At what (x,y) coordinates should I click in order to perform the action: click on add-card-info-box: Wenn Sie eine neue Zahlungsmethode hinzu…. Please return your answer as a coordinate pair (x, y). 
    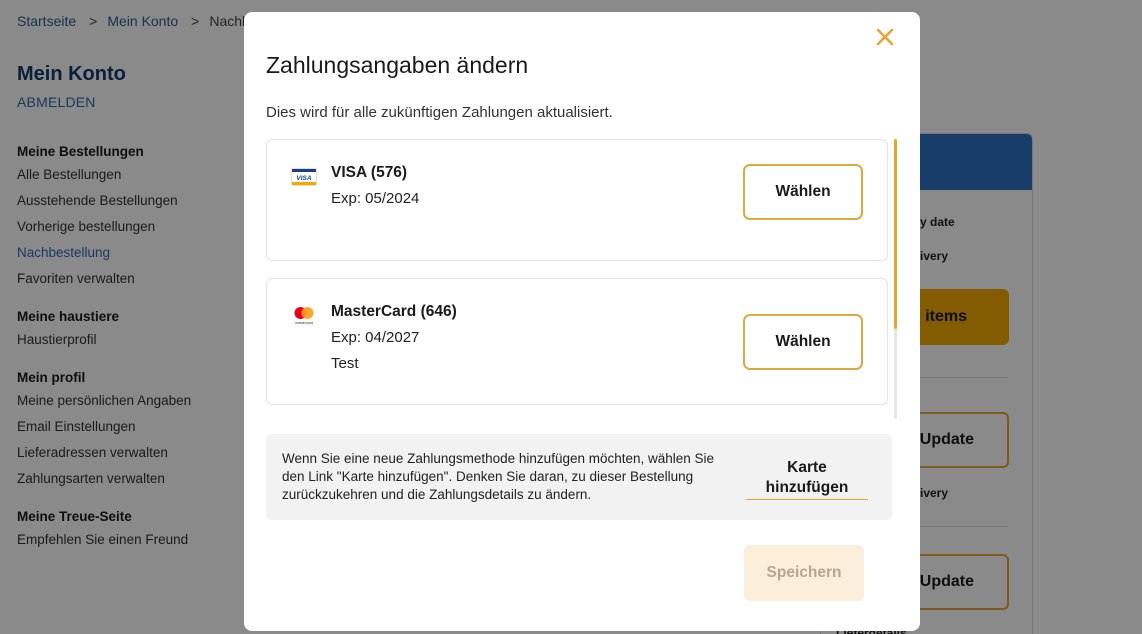
    Looking at the image, I should click on (579, 477).